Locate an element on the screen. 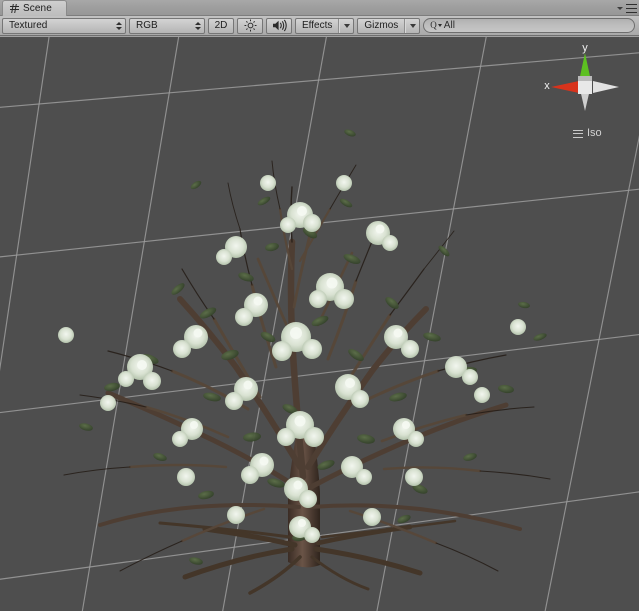  draw-mode-dropdown: Textured is located at coordinates (64, 25).